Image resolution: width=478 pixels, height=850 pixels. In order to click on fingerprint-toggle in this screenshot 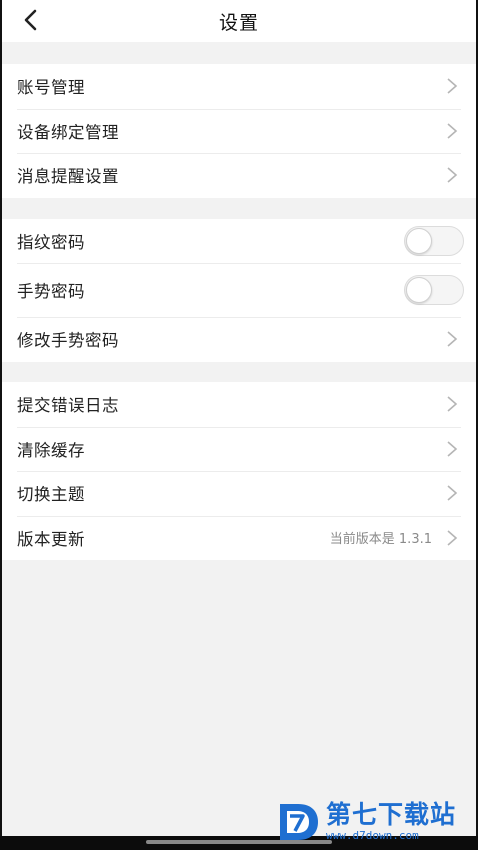, I will do `click(434, 241)`.